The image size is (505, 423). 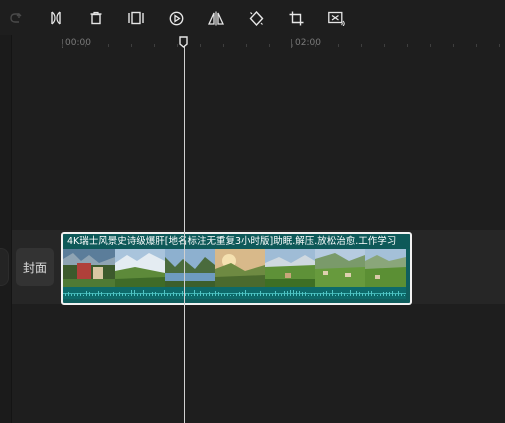 I want to click on smart-cutout-icon, so click(x=336, y=18).